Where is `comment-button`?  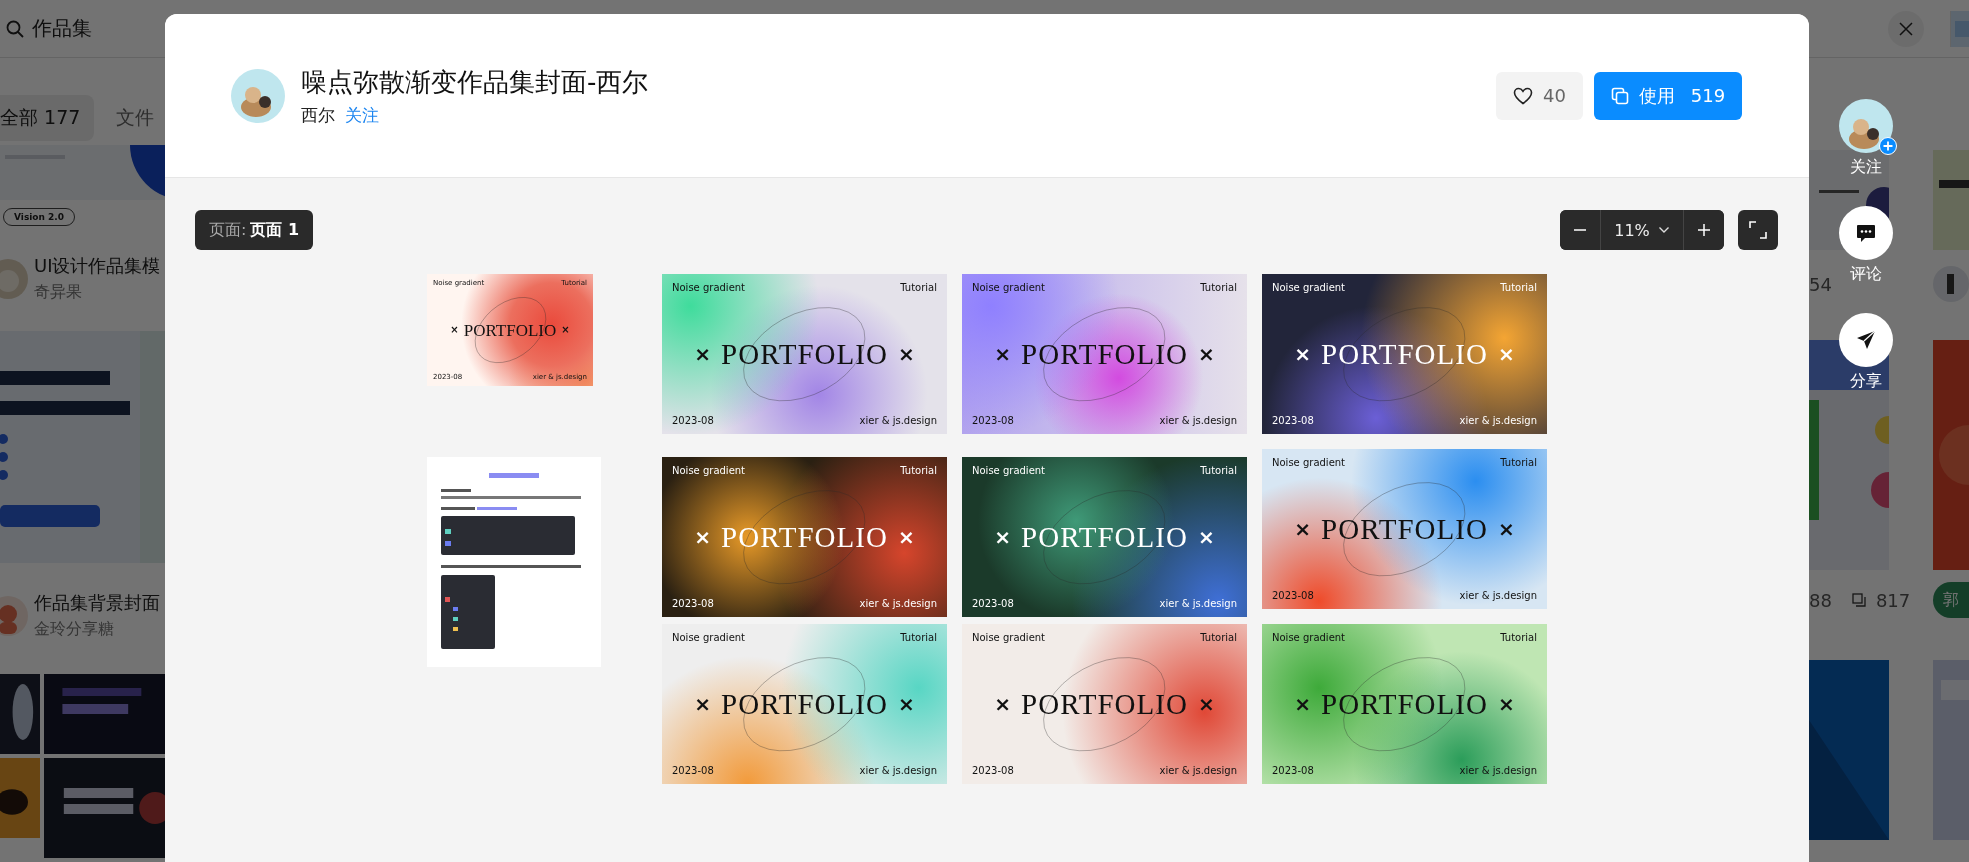
comment-button is located at coordinates (1866, 233).